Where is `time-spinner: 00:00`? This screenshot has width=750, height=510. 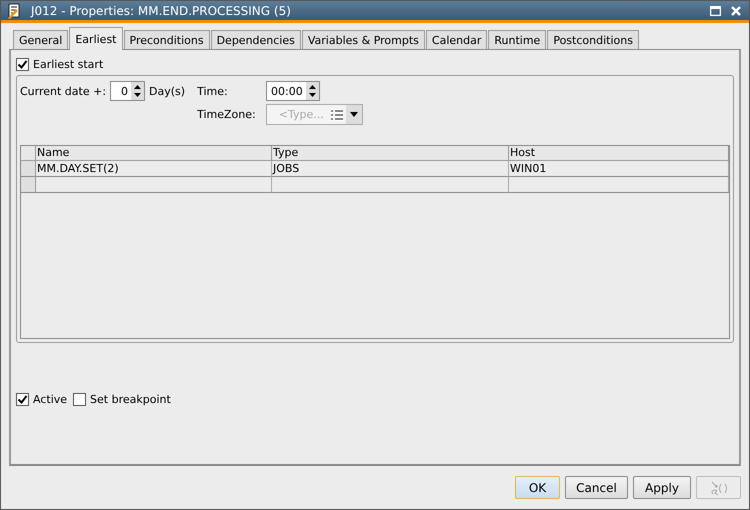
time-spinner: 00:00 is located at coordinates (293, 91).